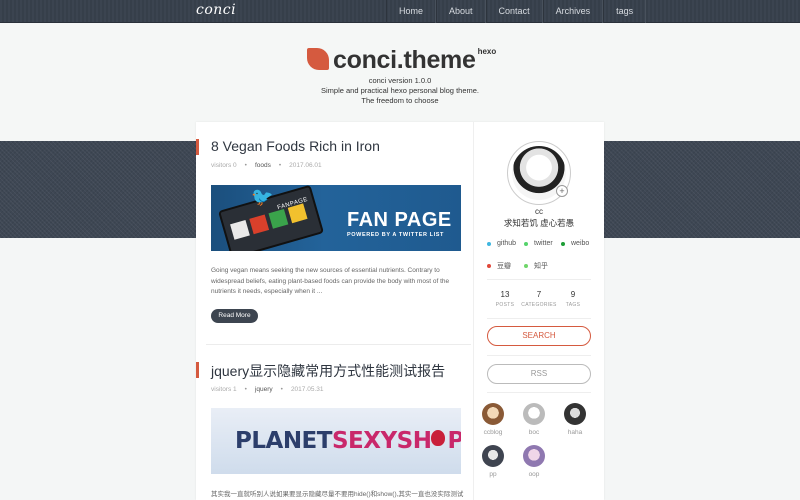 Image resolution: width=800 pixels, height=500 pixels. I want to click on post-date: 2017.05.31, so click(307, 389).